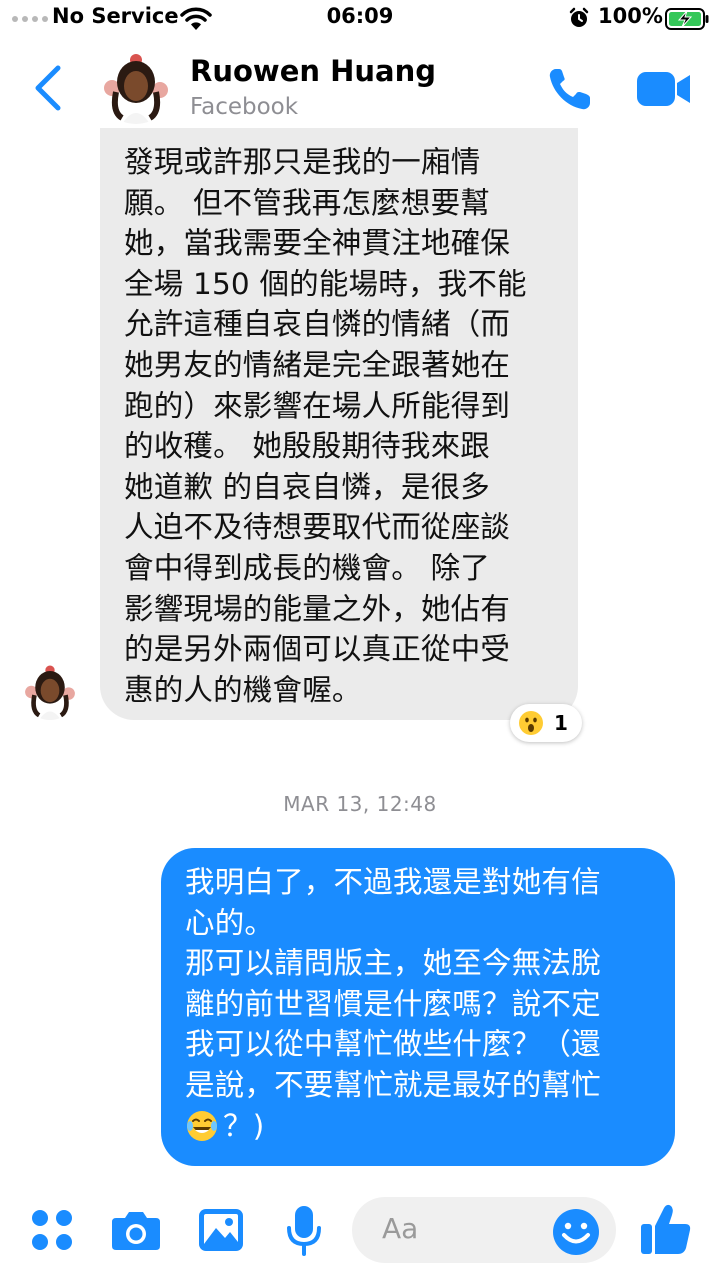 This screenshot has width=720, height=1280. I want to click on surprised-face-icon, so click(531, 723).